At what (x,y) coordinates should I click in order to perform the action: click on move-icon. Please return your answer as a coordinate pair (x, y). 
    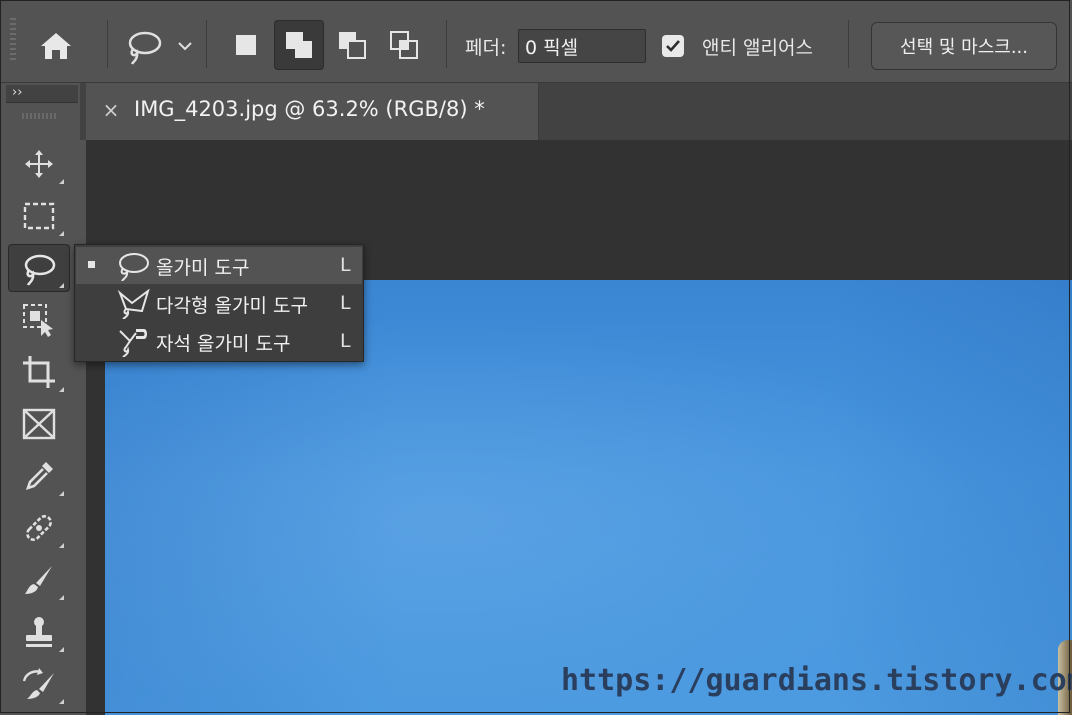
    Looking at the image, I should click on (39, 164).